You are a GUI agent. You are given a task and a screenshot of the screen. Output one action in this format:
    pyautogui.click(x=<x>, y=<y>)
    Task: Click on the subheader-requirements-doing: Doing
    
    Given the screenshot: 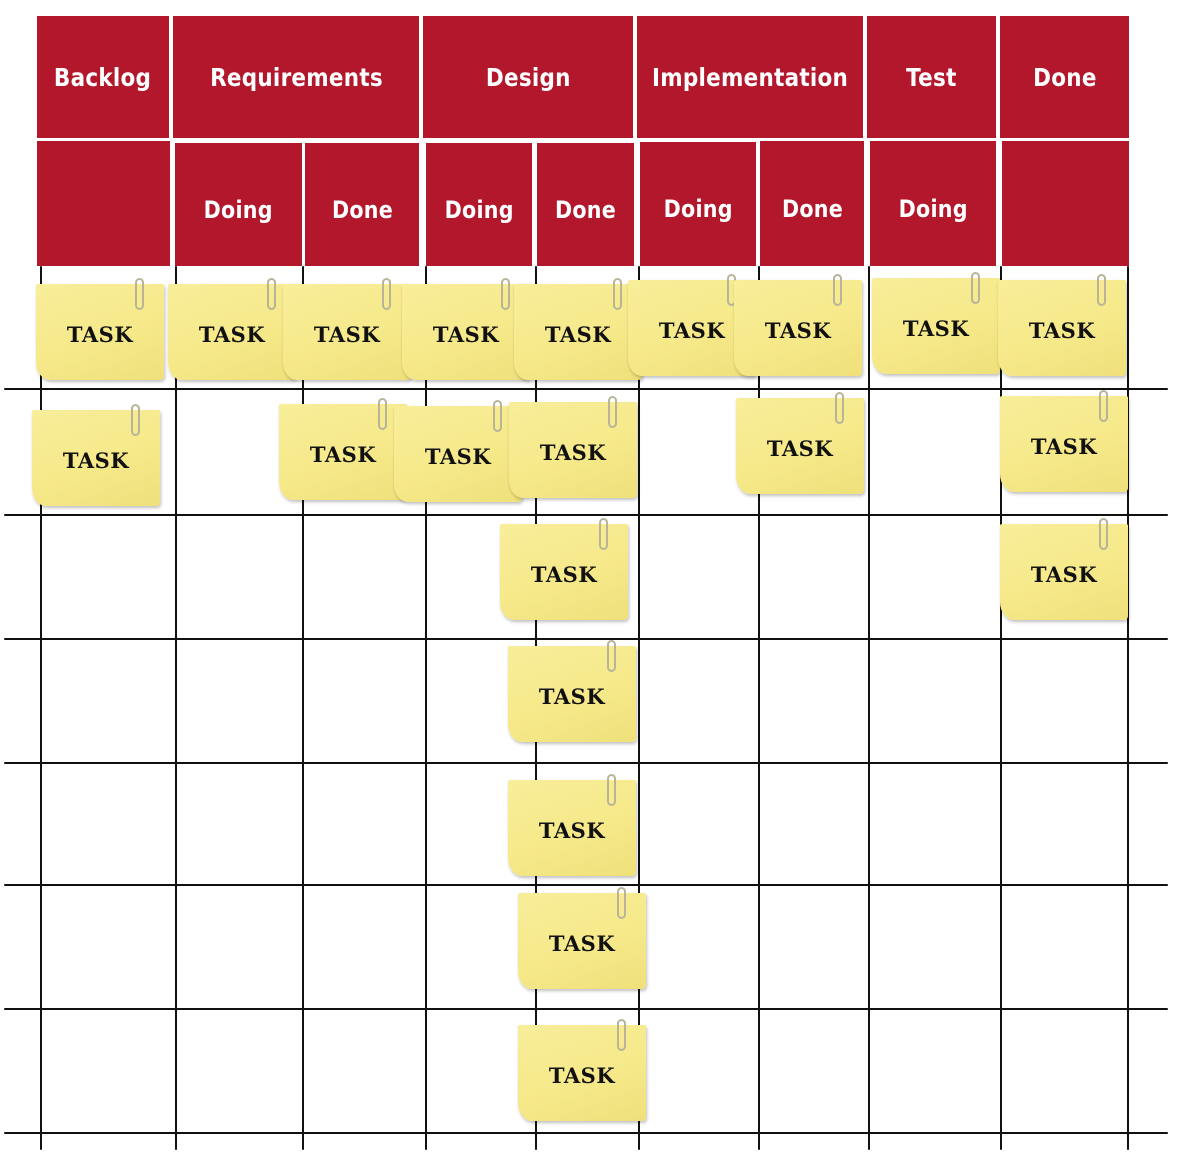 What is the action you would take?
    pyautogui.click(x=238, y=204)
    